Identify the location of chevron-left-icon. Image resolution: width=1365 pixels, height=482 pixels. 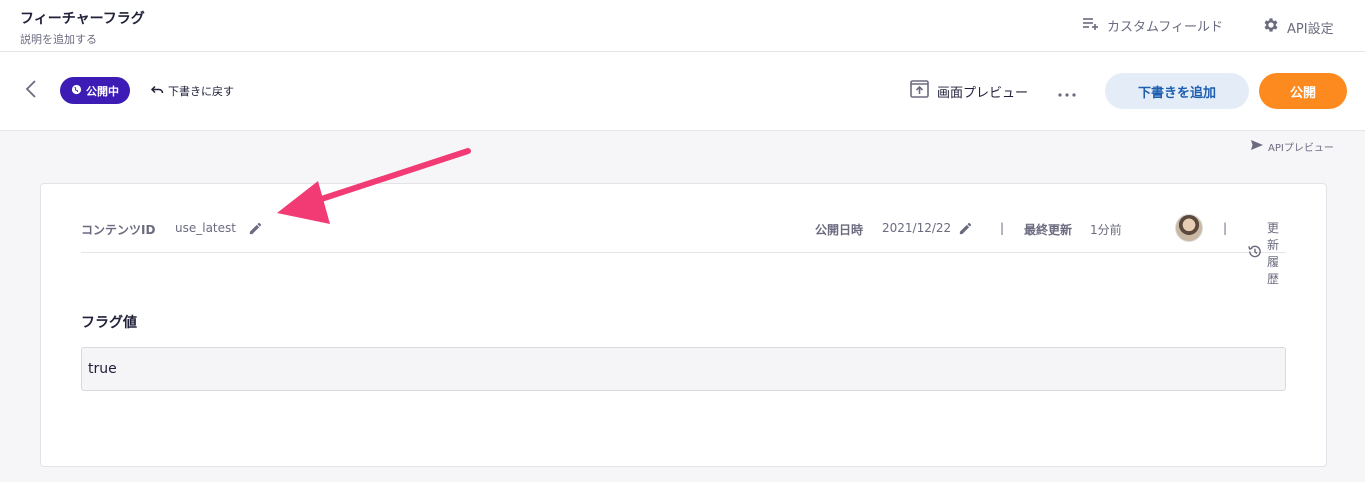
(31, 91).